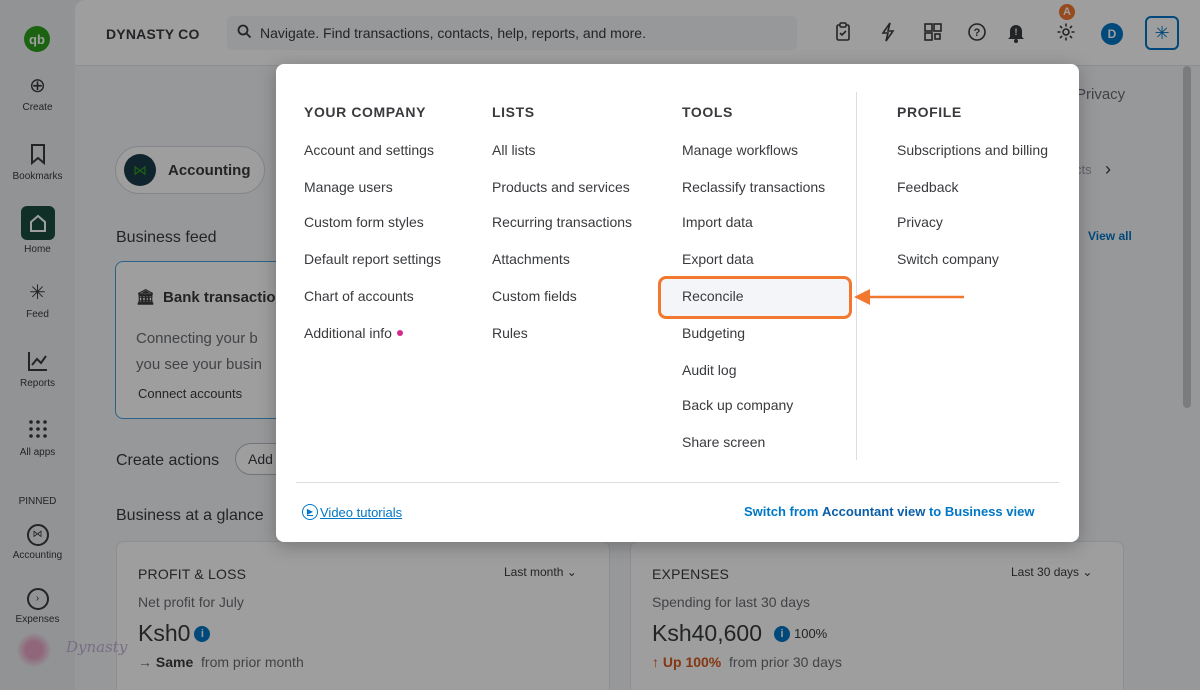 The height and width of the screenshot is (690, 1200). Describe the element at coordinates (707, 112) in the screenshot. I see `column-heading: TOOLS` at that location.